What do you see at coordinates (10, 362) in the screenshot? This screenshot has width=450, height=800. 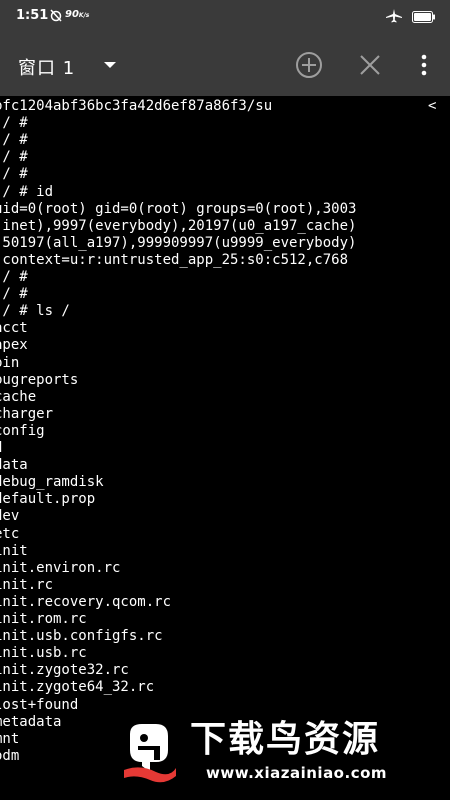 I see `terminal-line: bin` at bounding box center [10, 362].